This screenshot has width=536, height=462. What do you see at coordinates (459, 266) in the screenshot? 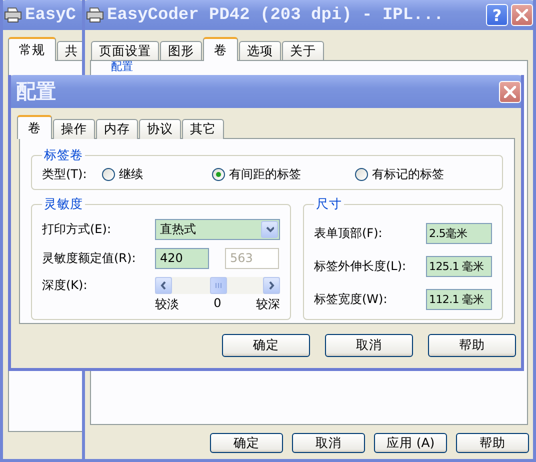
I see `input-field: 125.1 毫米` at bounding box center [459, 266].